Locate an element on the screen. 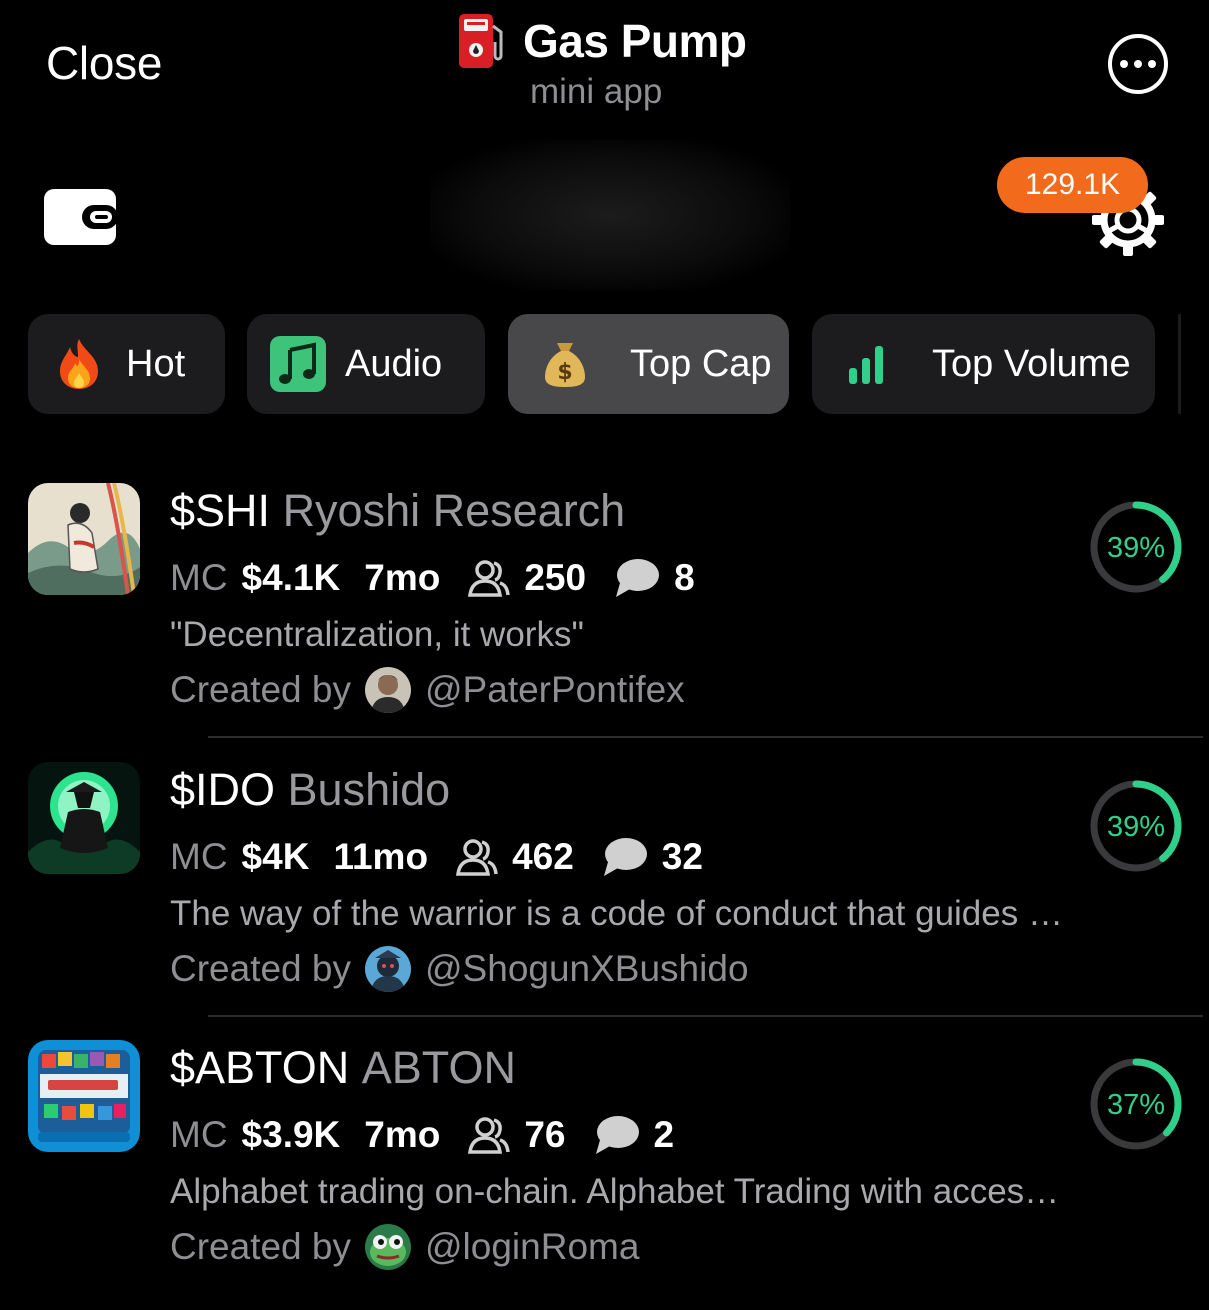 This screenshot has width=1209, height=1310. app-subtitle: mini app is located at coordinates (596, 91).